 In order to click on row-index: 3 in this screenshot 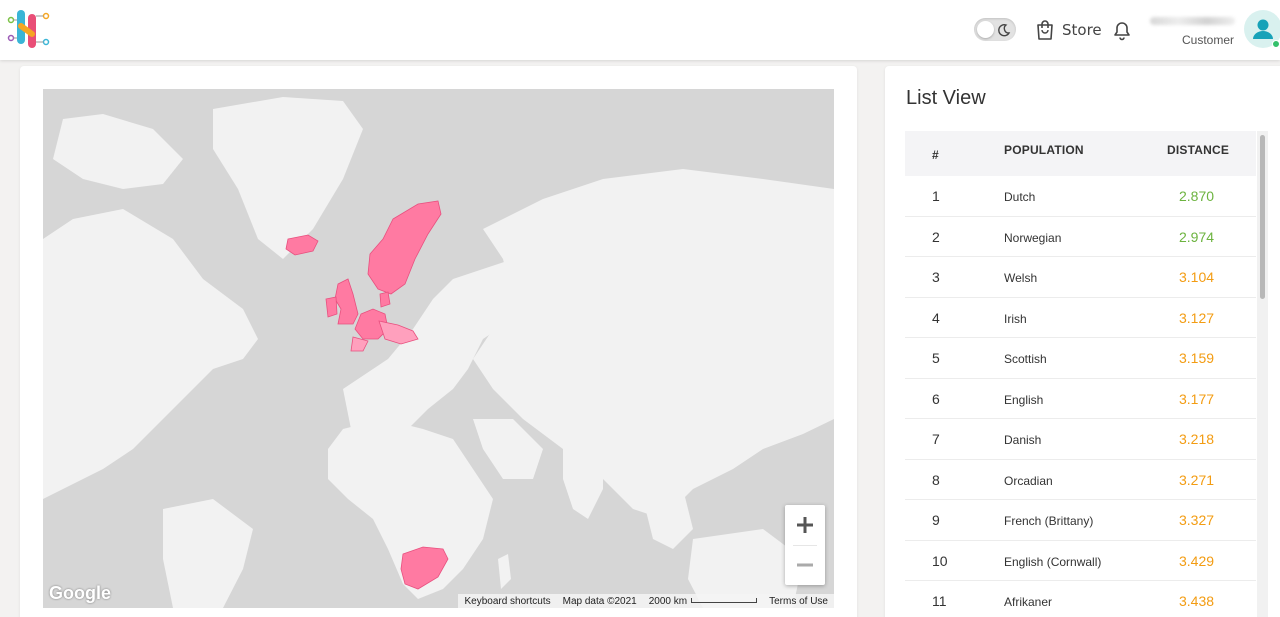, I will do `click(936, 277)`.